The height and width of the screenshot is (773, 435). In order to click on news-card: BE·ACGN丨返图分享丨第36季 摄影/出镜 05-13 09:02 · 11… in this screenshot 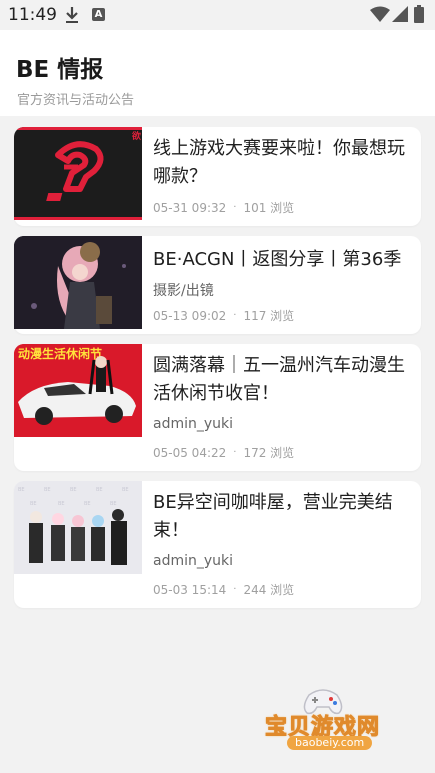, I will do `click(217, 285)`.